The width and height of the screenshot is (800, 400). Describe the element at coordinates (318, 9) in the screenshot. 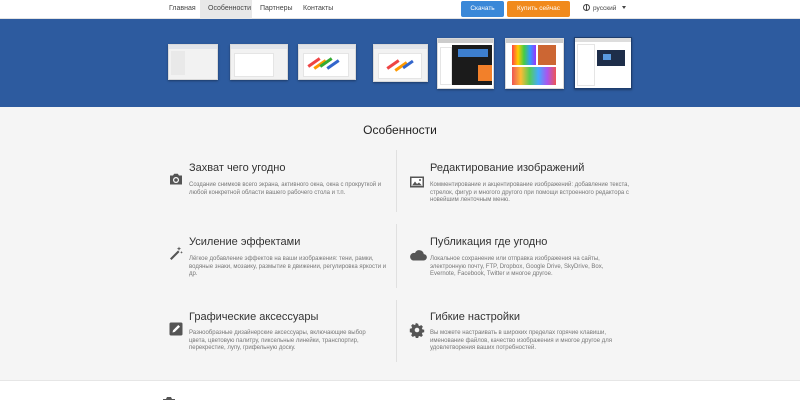

I see `nav-link-contacts: Контакты` at that location.